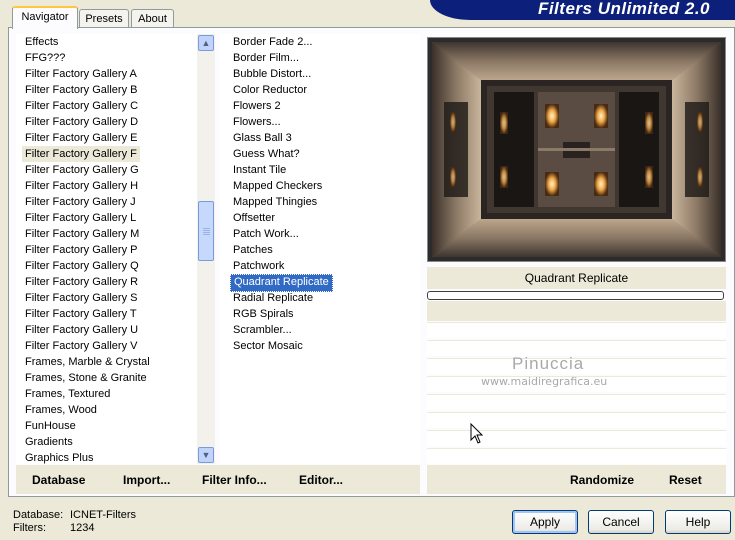 The image size is (735, 540). What do you see at coordinates (80, 218) in the screenshot?
I see `category-item: Filter Factory Gallery L` at bounding box center [80, 218].